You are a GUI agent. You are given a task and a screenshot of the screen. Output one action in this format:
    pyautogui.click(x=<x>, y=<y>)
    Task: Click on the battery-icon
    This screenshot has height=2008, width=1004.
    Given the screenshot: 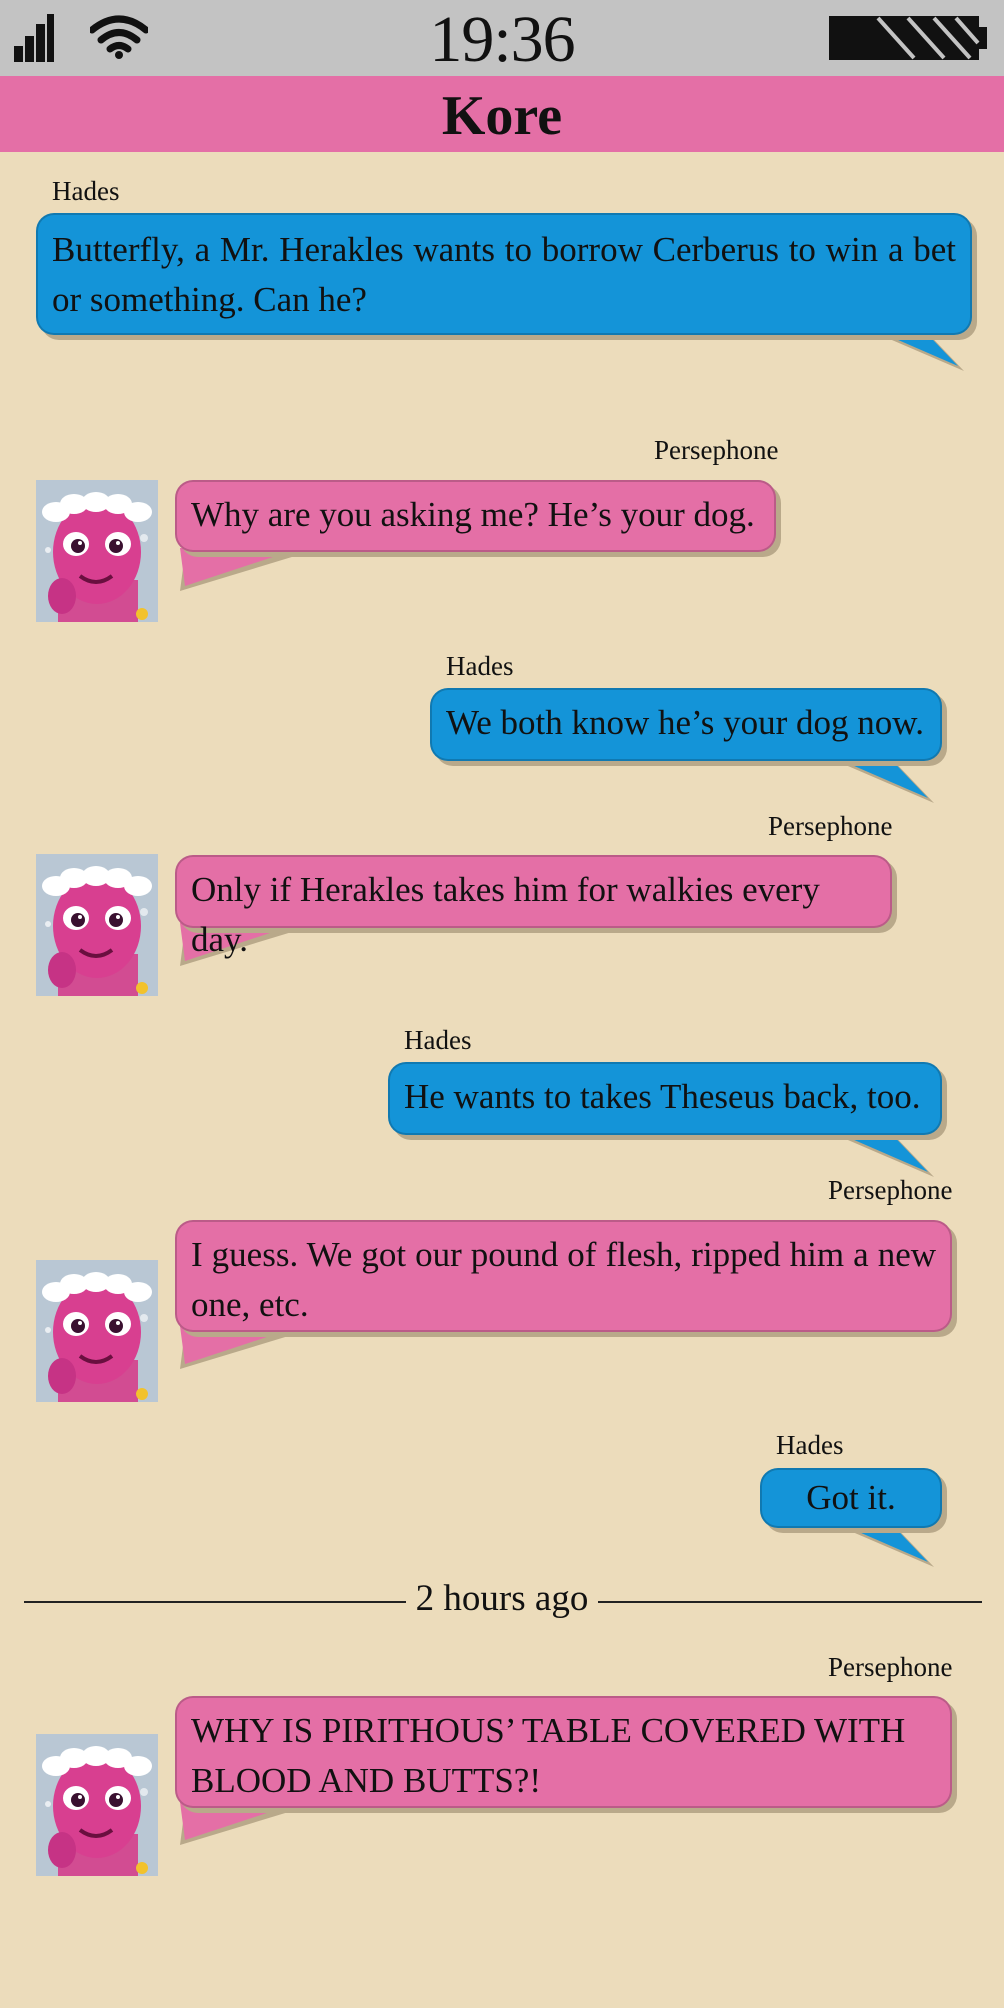 What is the action you would take?
    pyautogui.click(x=908, y=38)
    